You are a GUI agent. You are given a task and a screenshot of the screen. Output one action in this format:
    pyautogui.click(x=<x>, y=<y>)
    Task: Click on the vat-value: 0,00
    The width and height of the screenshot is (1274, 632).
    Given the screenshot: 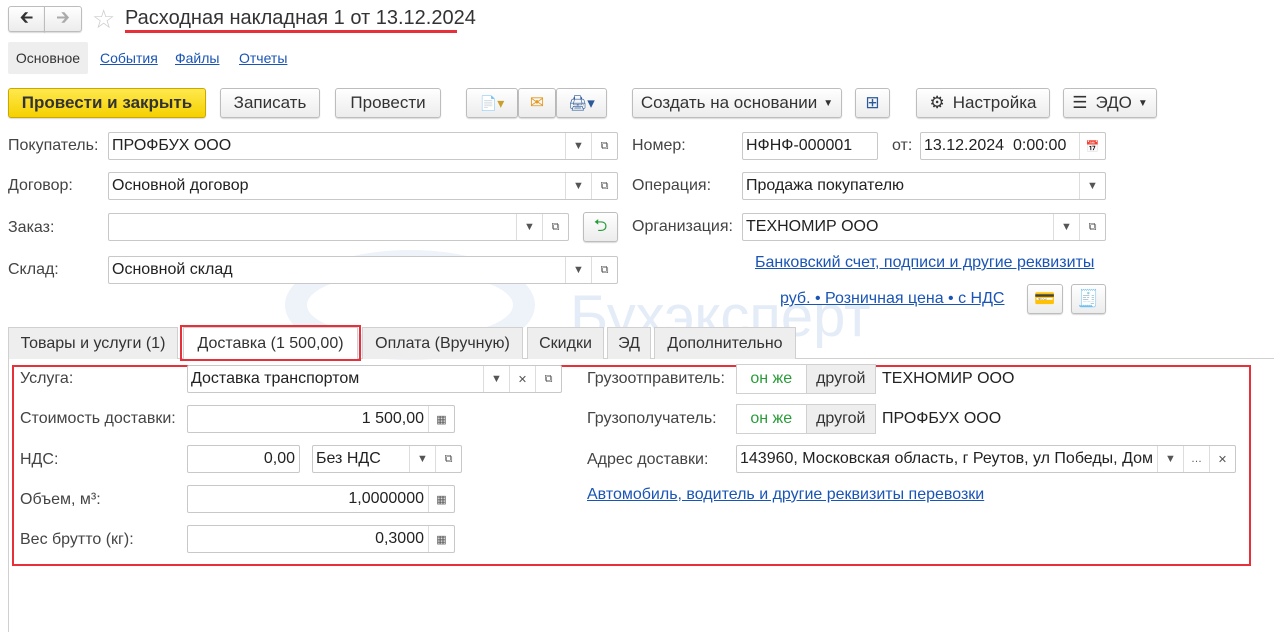 What is the action you would take?
    pyautogui.click(x=279, y=458)
    